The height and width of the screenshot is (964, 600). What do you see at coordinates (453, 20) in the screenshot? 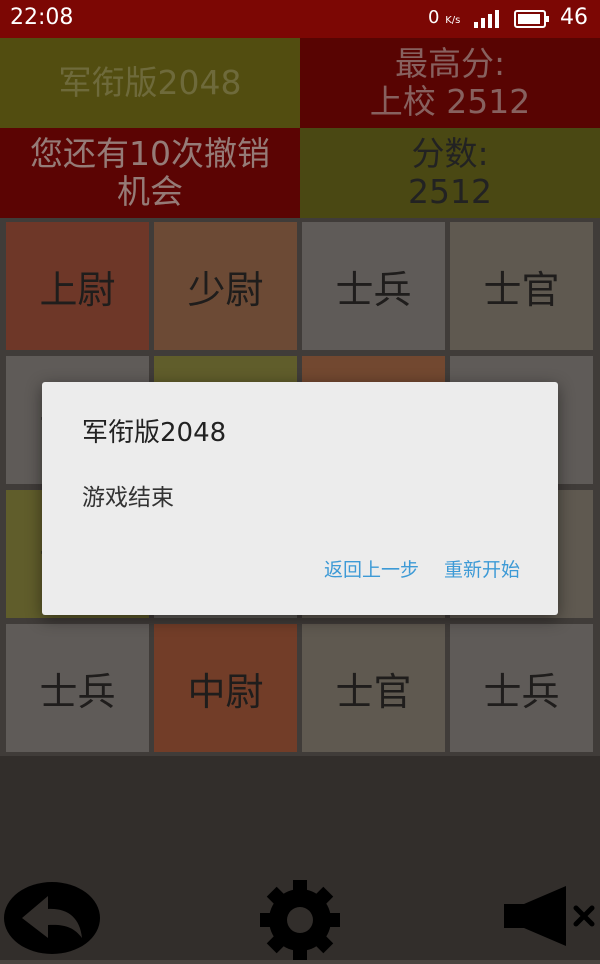
I see `net-speed-unit: K/s` at bounding box center [453, 20].